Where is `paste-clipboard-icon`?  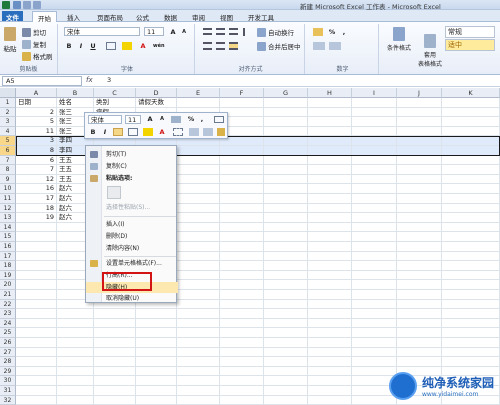 paste-clipboard-icon is located at coordinates (114, 192).